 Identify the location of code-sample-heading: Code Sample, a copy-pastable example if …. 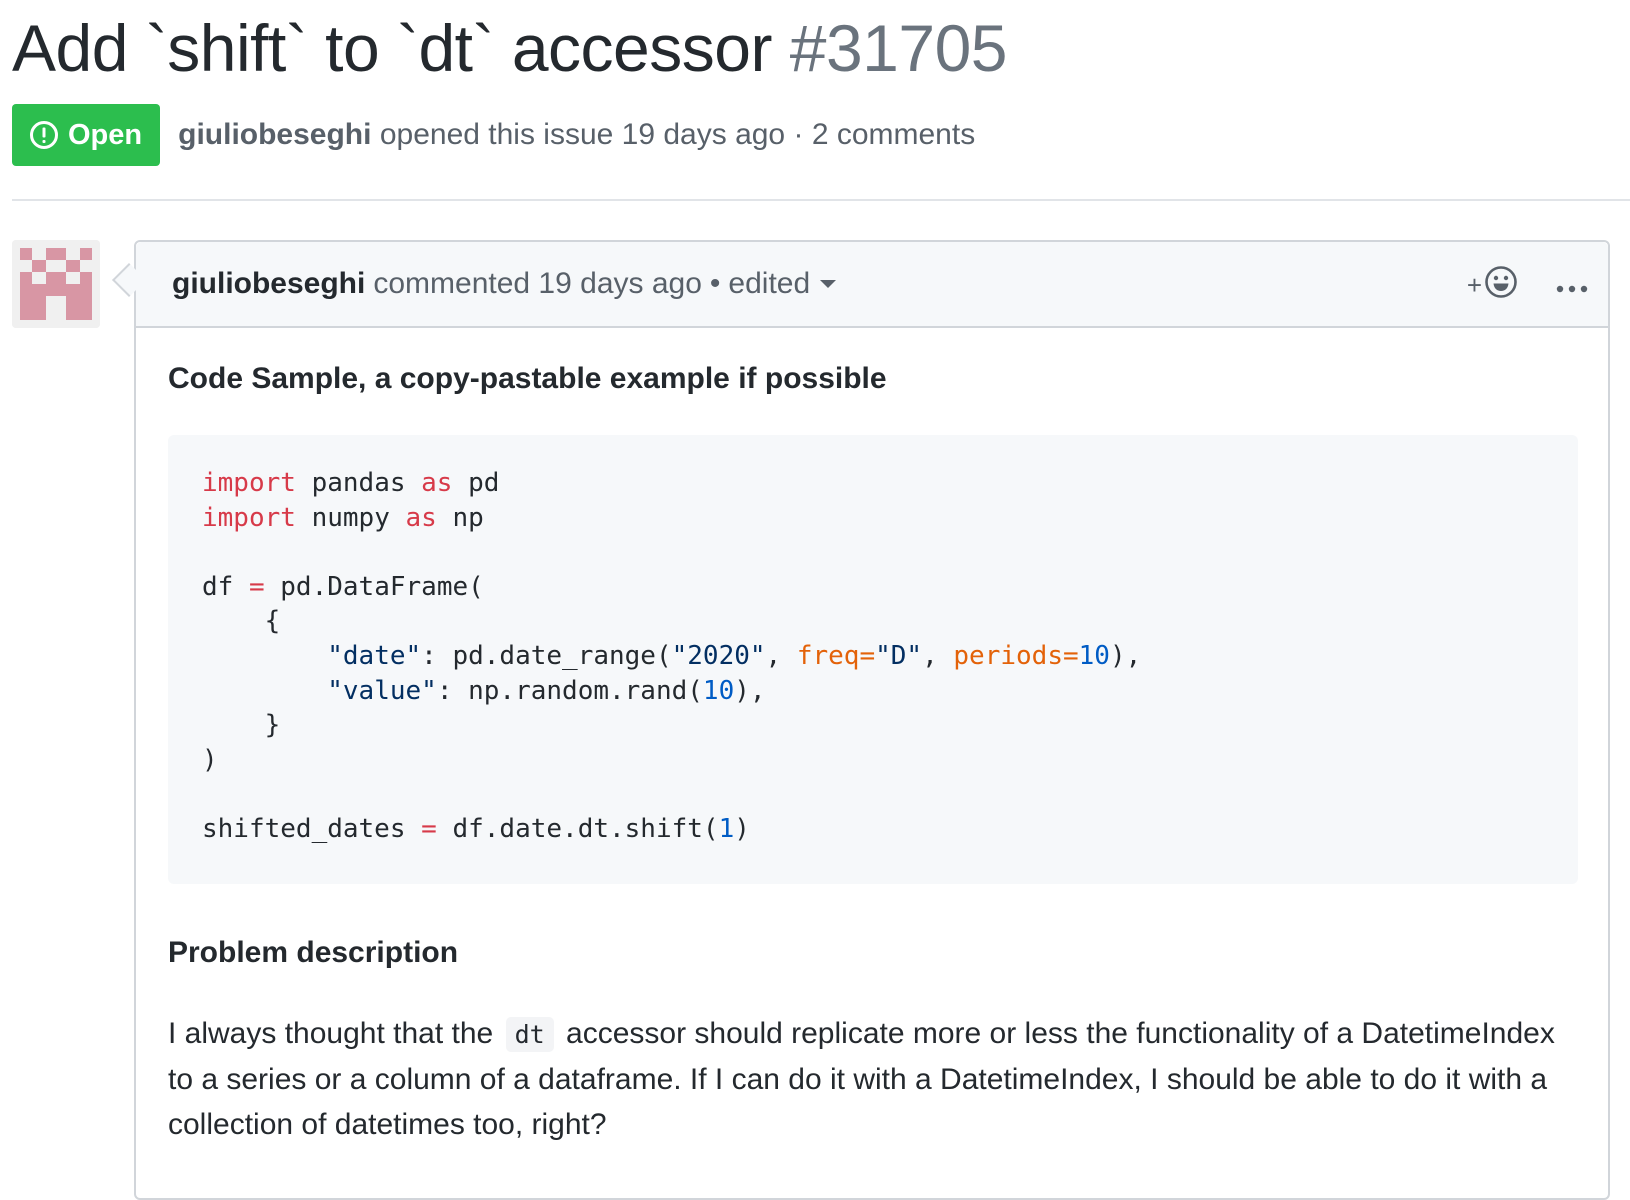
(527, 378).